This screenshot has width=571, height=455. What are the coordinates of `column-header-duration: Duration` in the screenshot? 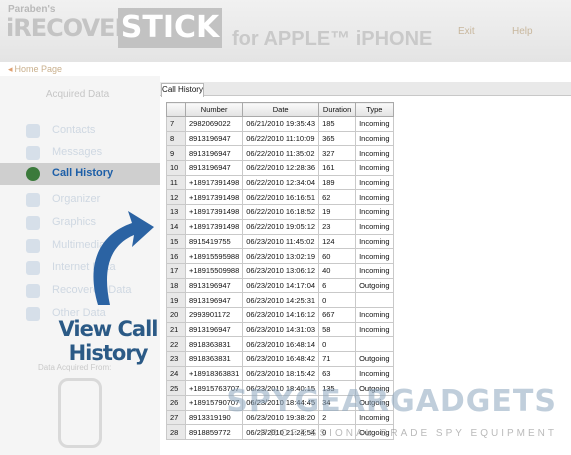 It's located at (337, 109).